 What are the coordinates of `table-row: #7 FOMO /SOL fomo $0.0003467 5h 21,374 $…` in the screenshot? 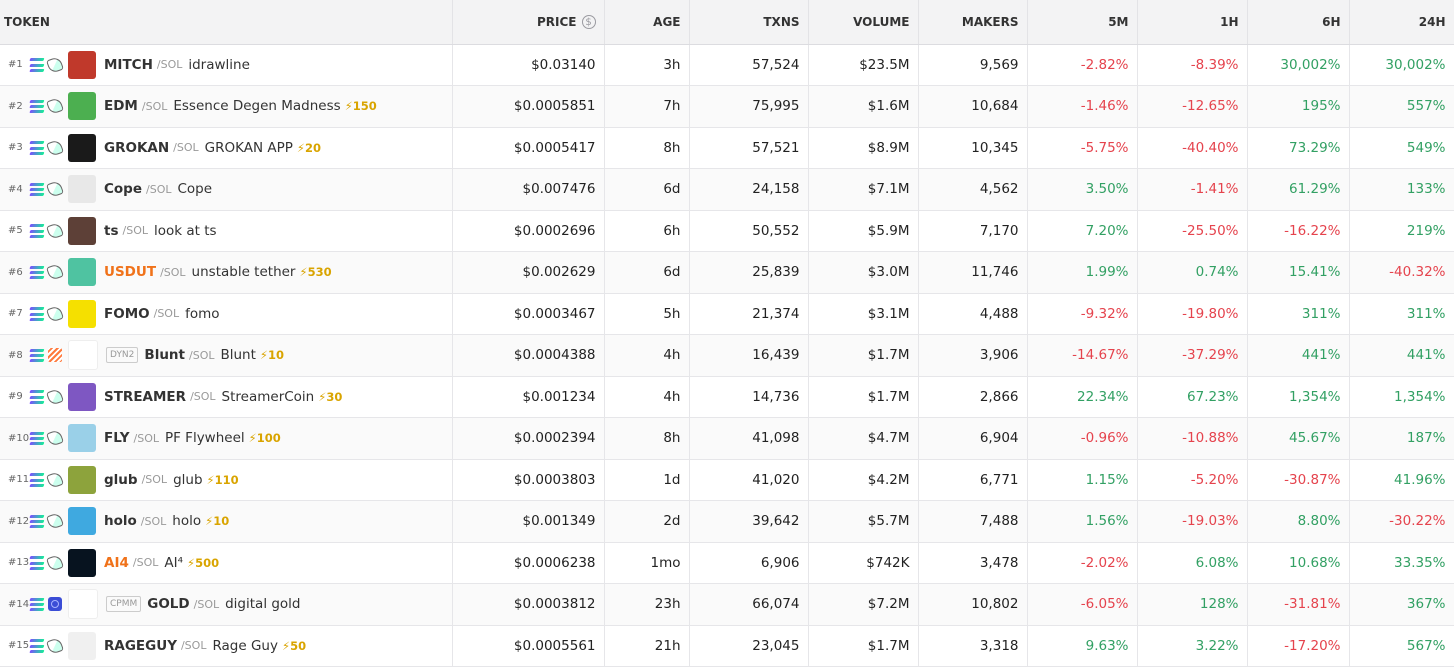 It's located at (727, 314).